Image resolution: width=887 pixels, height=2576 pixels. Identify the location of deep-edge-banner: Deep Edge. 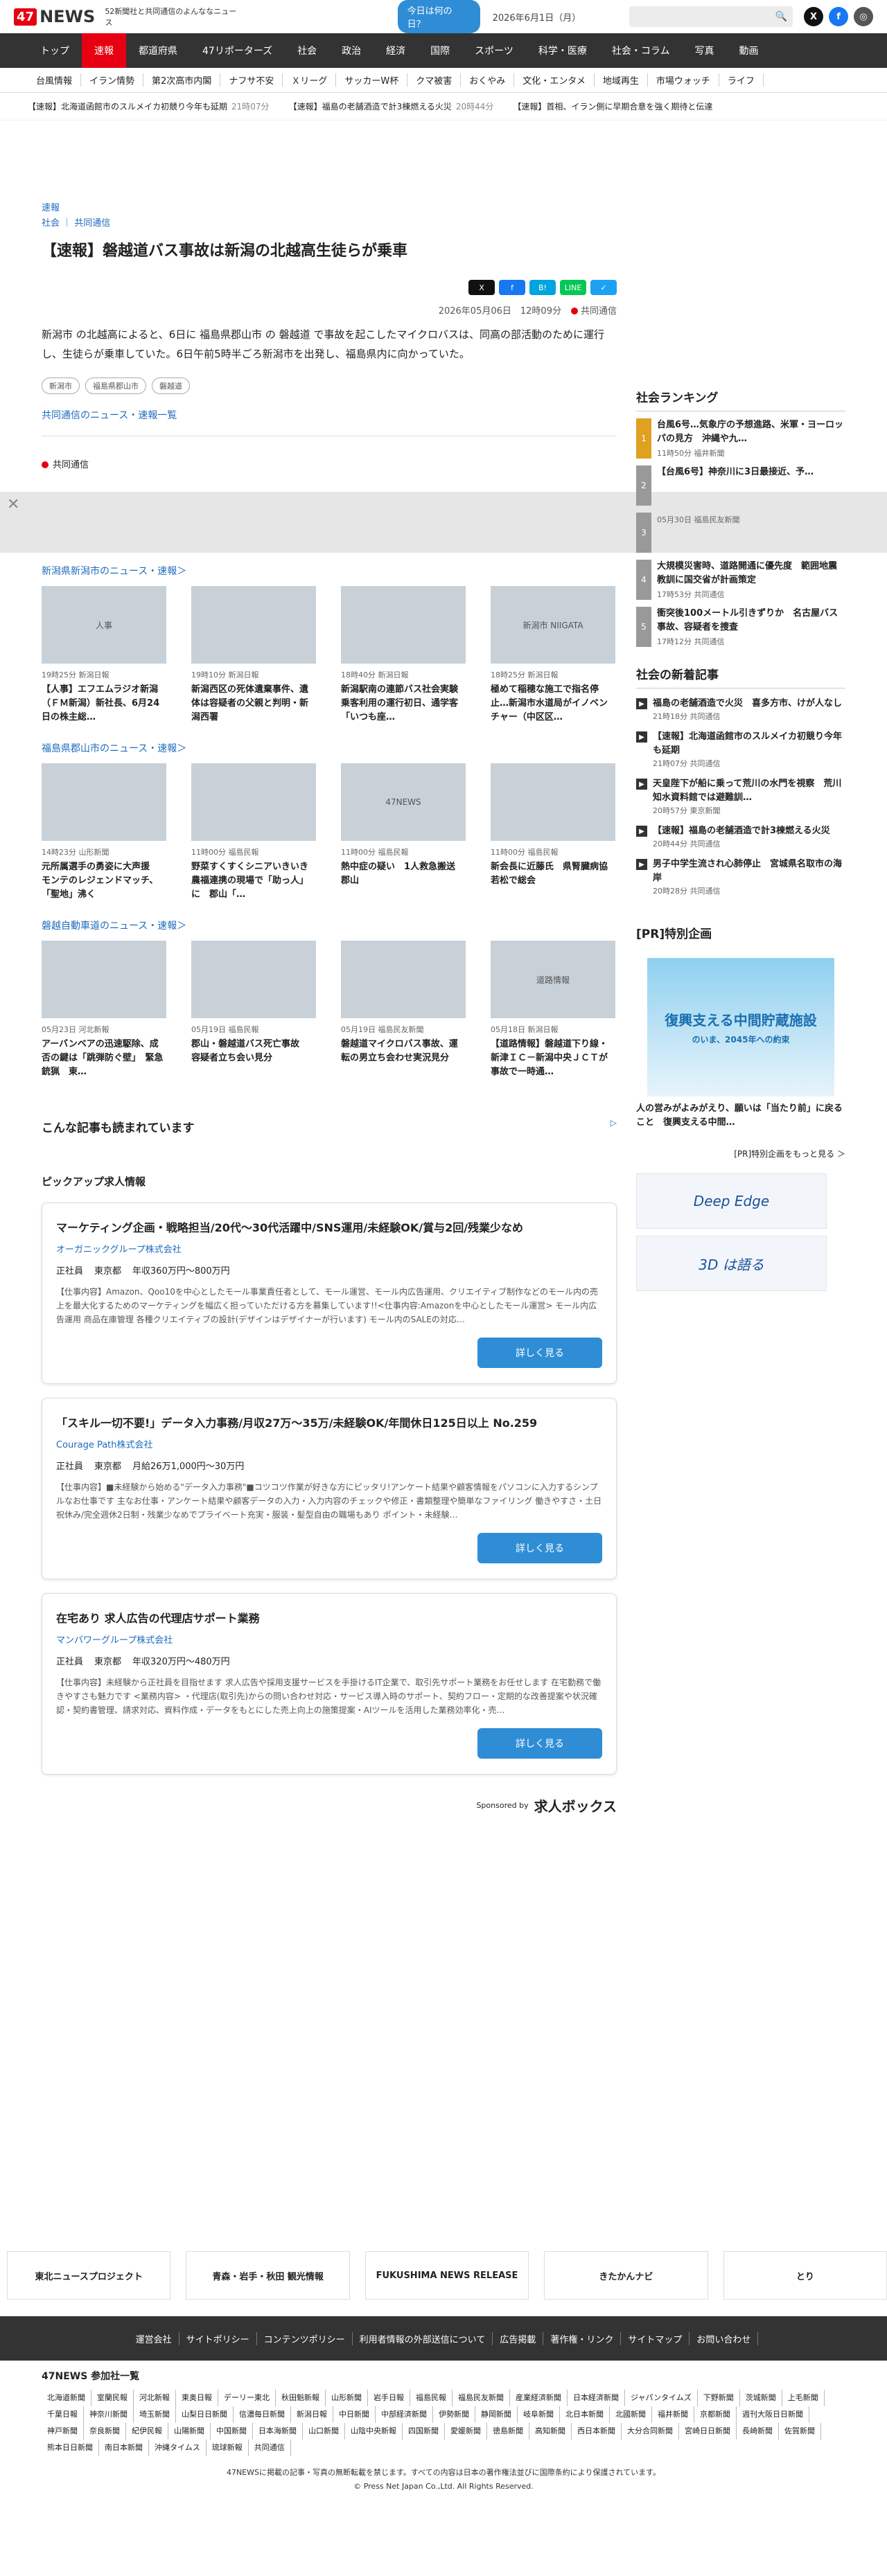
(731, 1201).